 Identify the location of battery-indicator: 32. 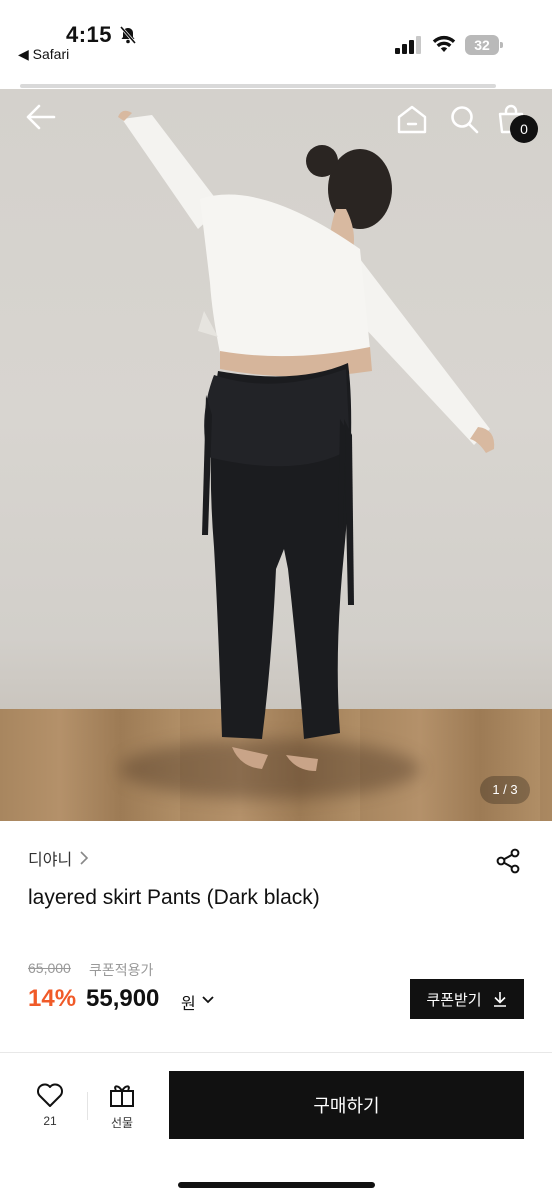
(484, 45).